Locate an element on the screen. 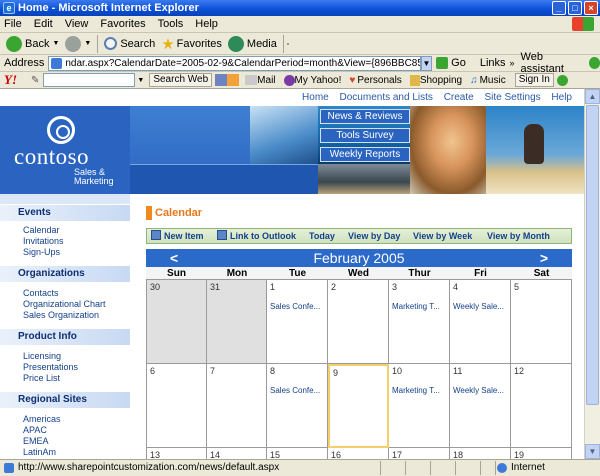 The height and width of the screenshot is (476, 600). nav-item-contacts: Contacts is located at coordinates (41, 293).